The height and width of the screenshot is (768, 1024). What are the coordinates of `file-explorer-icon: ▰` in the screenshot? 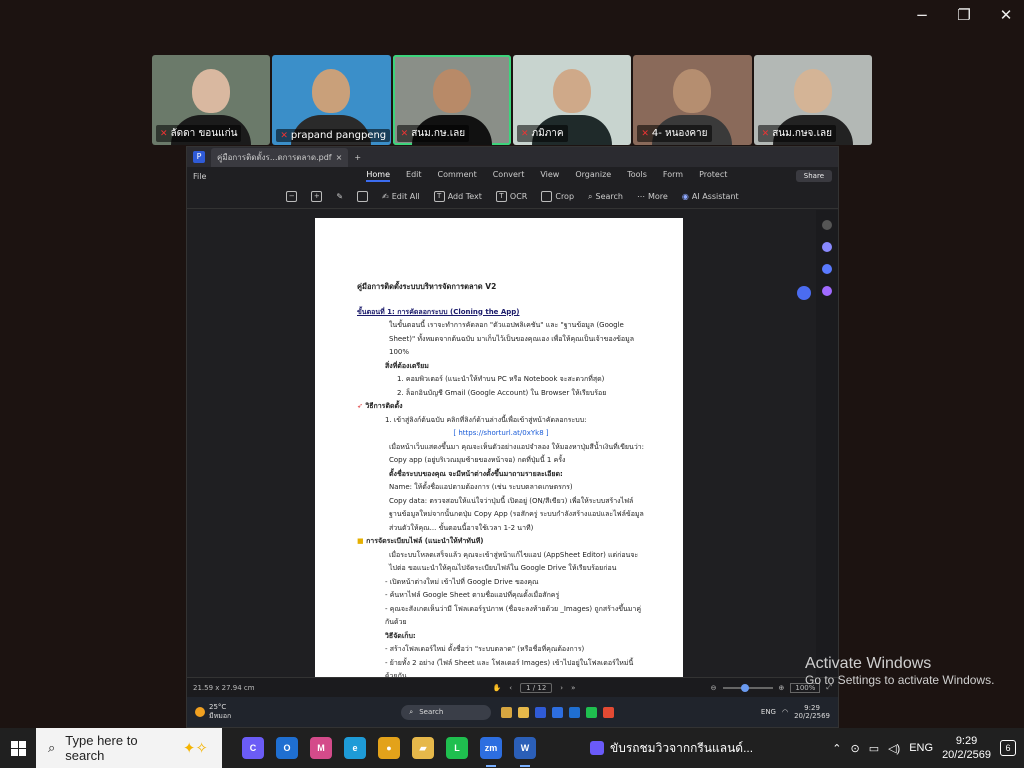 It's located at (423, 748).